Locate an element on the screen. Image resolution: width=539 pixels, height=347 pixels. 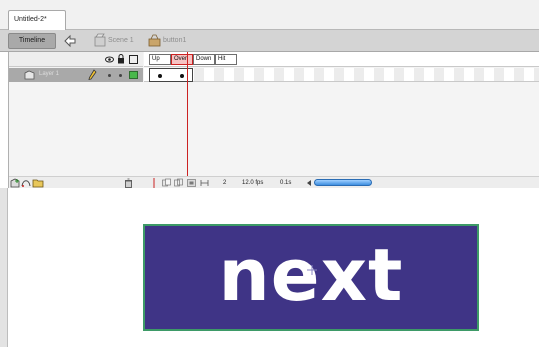
frame-label-up: Up is located at coordinates (160, 59).